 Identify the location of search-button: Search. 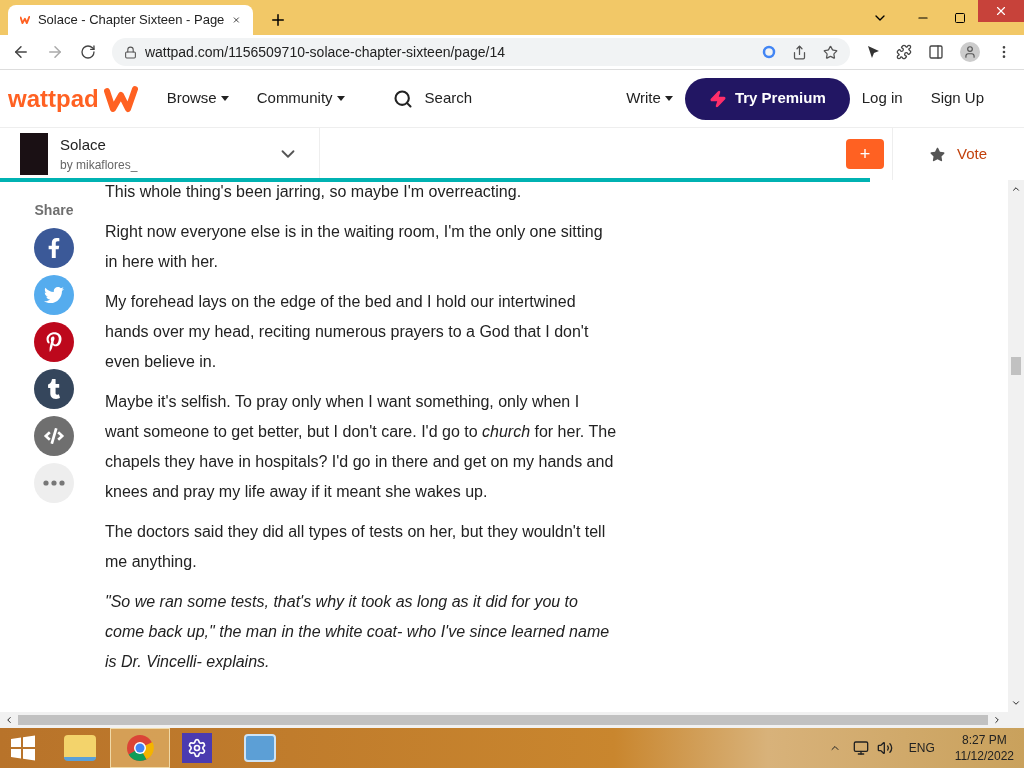
(432, 98).